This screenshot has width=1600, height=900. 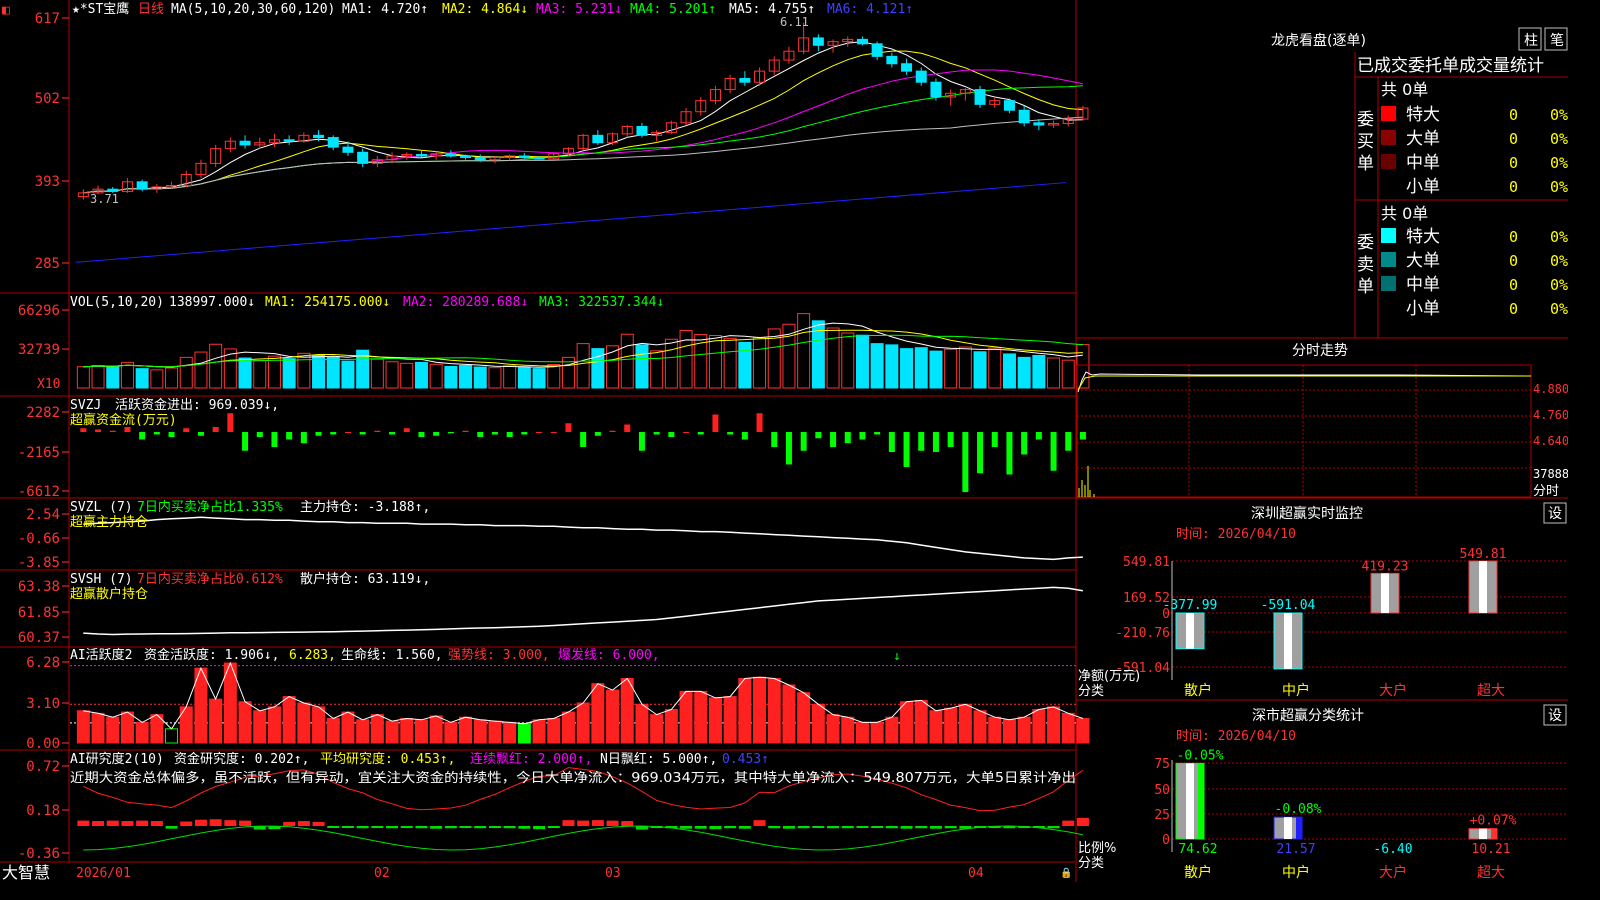 What do you see at coordinates (583, 611) in the screenshot?
I see `svsh-line` at bounding box center [583, 611].